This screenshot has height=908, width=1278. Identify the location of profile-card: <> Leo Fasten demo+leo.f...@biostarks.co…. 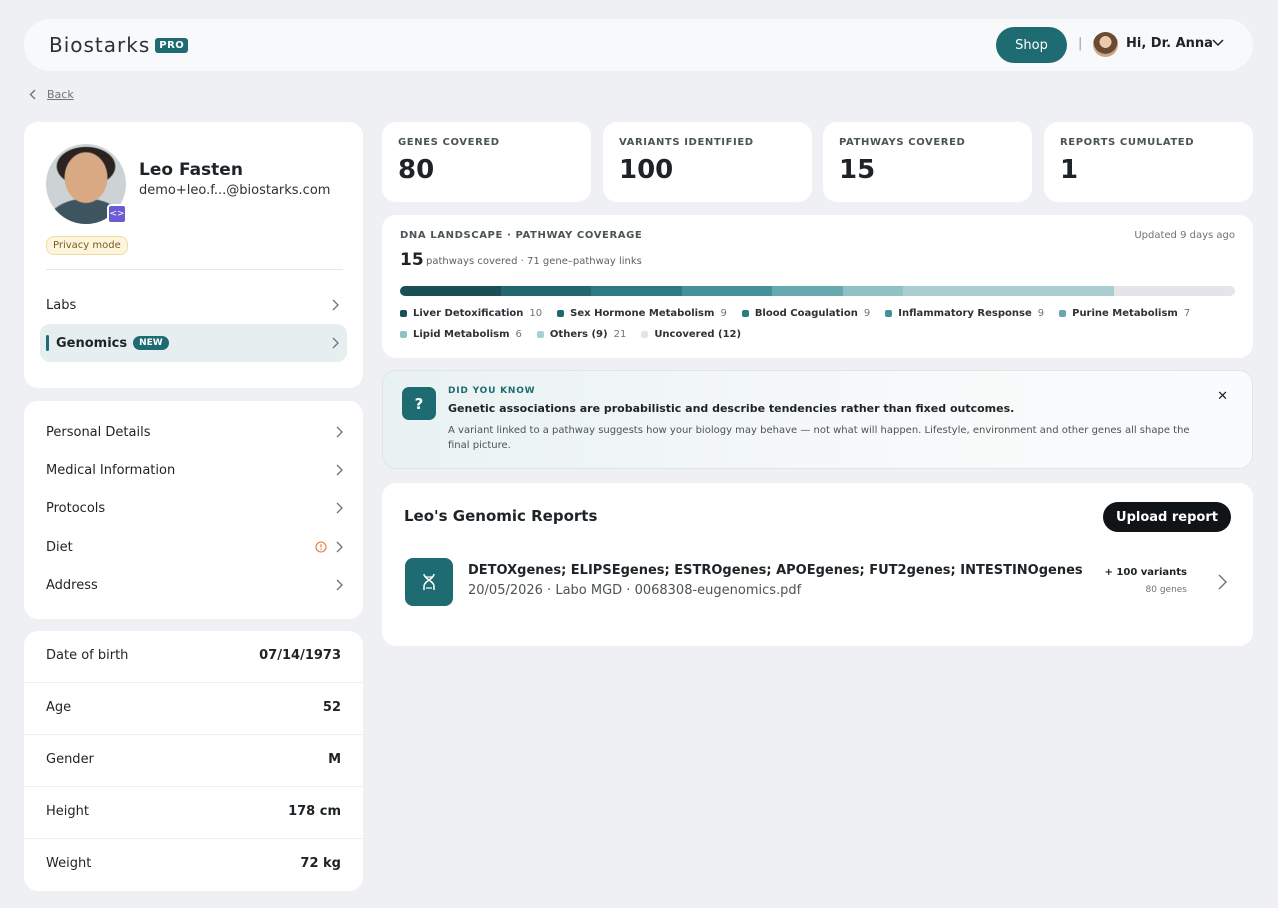
(193, 255).